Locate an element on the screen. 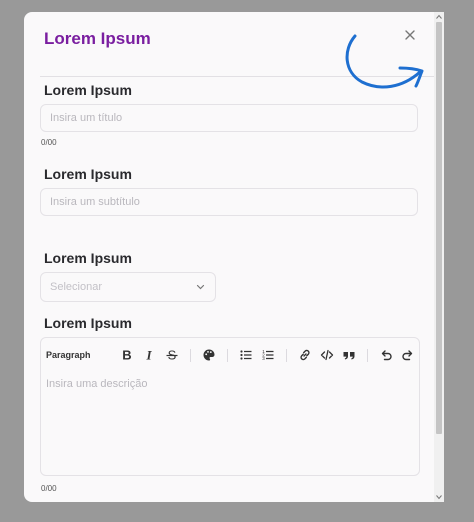  ordered-list-button: 123 is located at coordinates (268, 355).